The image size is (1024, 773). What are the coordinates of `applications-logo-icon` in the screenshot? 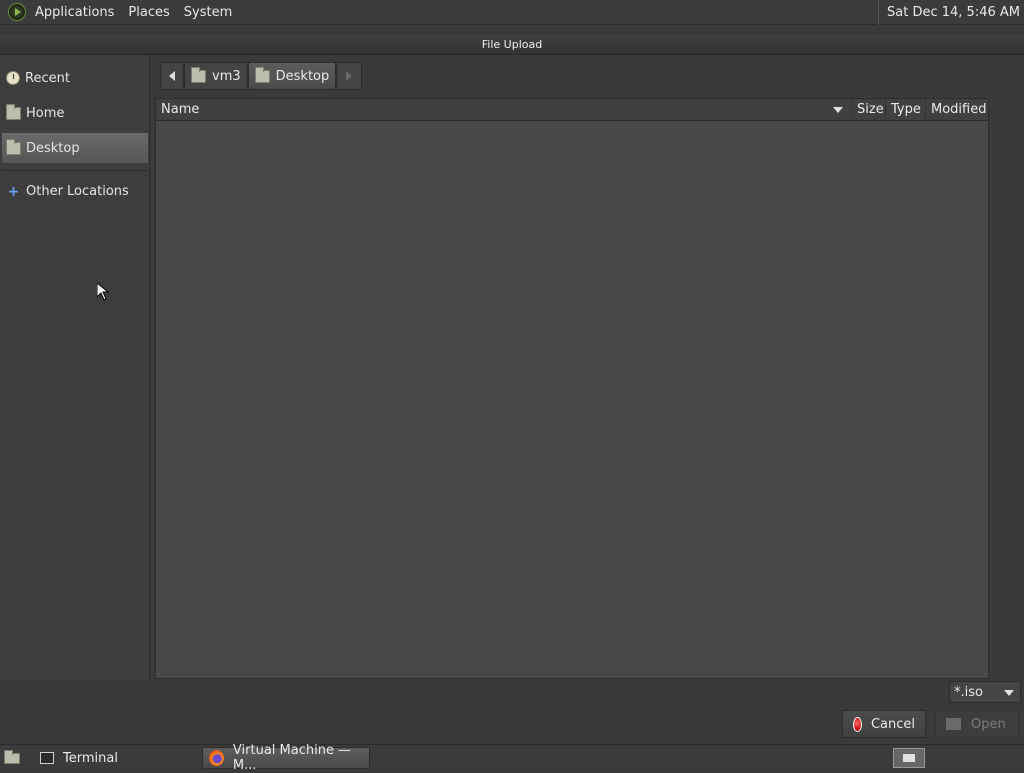 It's located at (17, 12).